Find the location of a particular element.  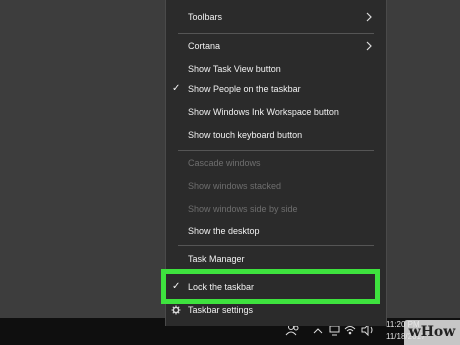

menu-item-label: Show People on the taskbar is located at coordinates (244, 89).